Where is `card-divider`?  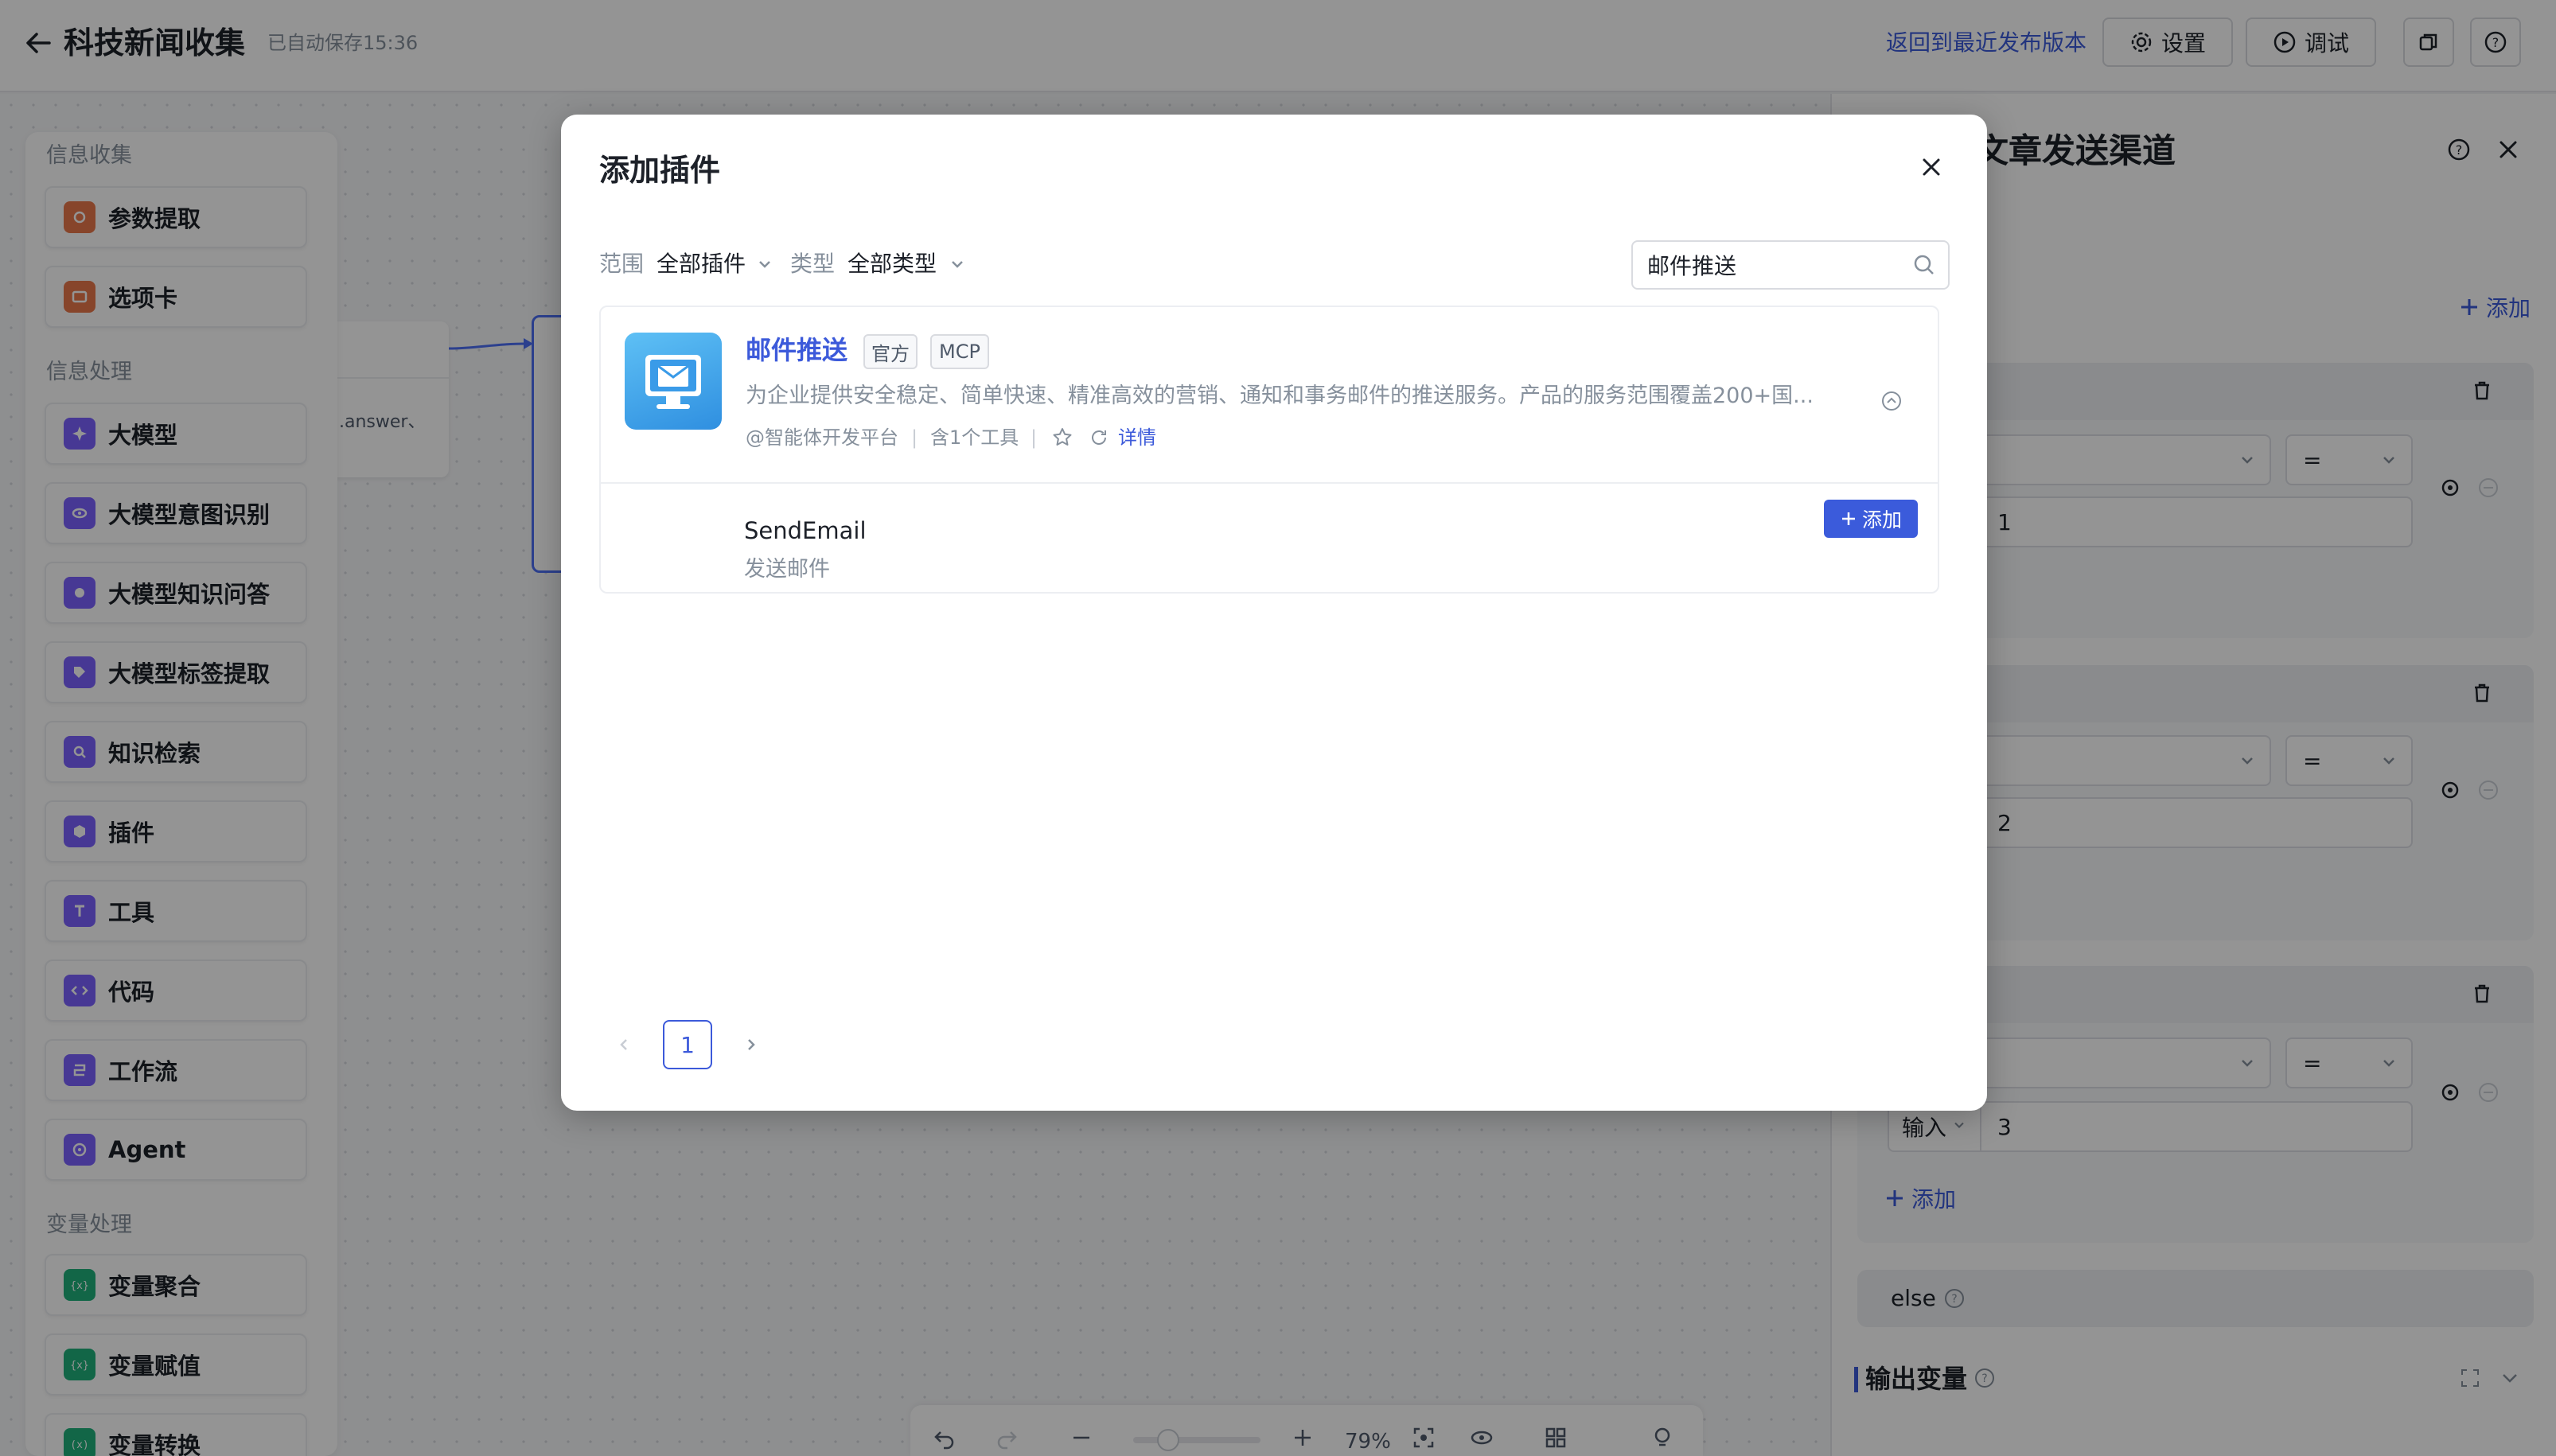
card-divider is located at coordinates (1269, 483).